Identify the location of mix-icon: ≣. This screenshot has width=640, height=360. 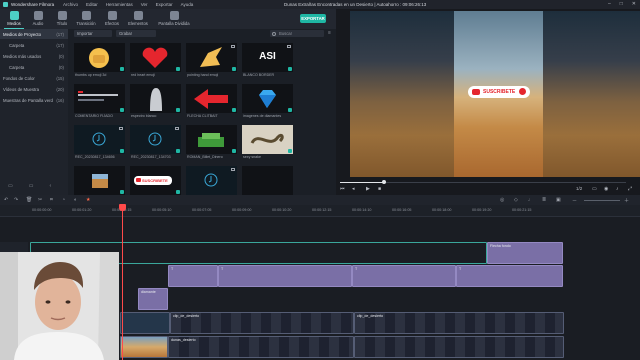
(544, 200).